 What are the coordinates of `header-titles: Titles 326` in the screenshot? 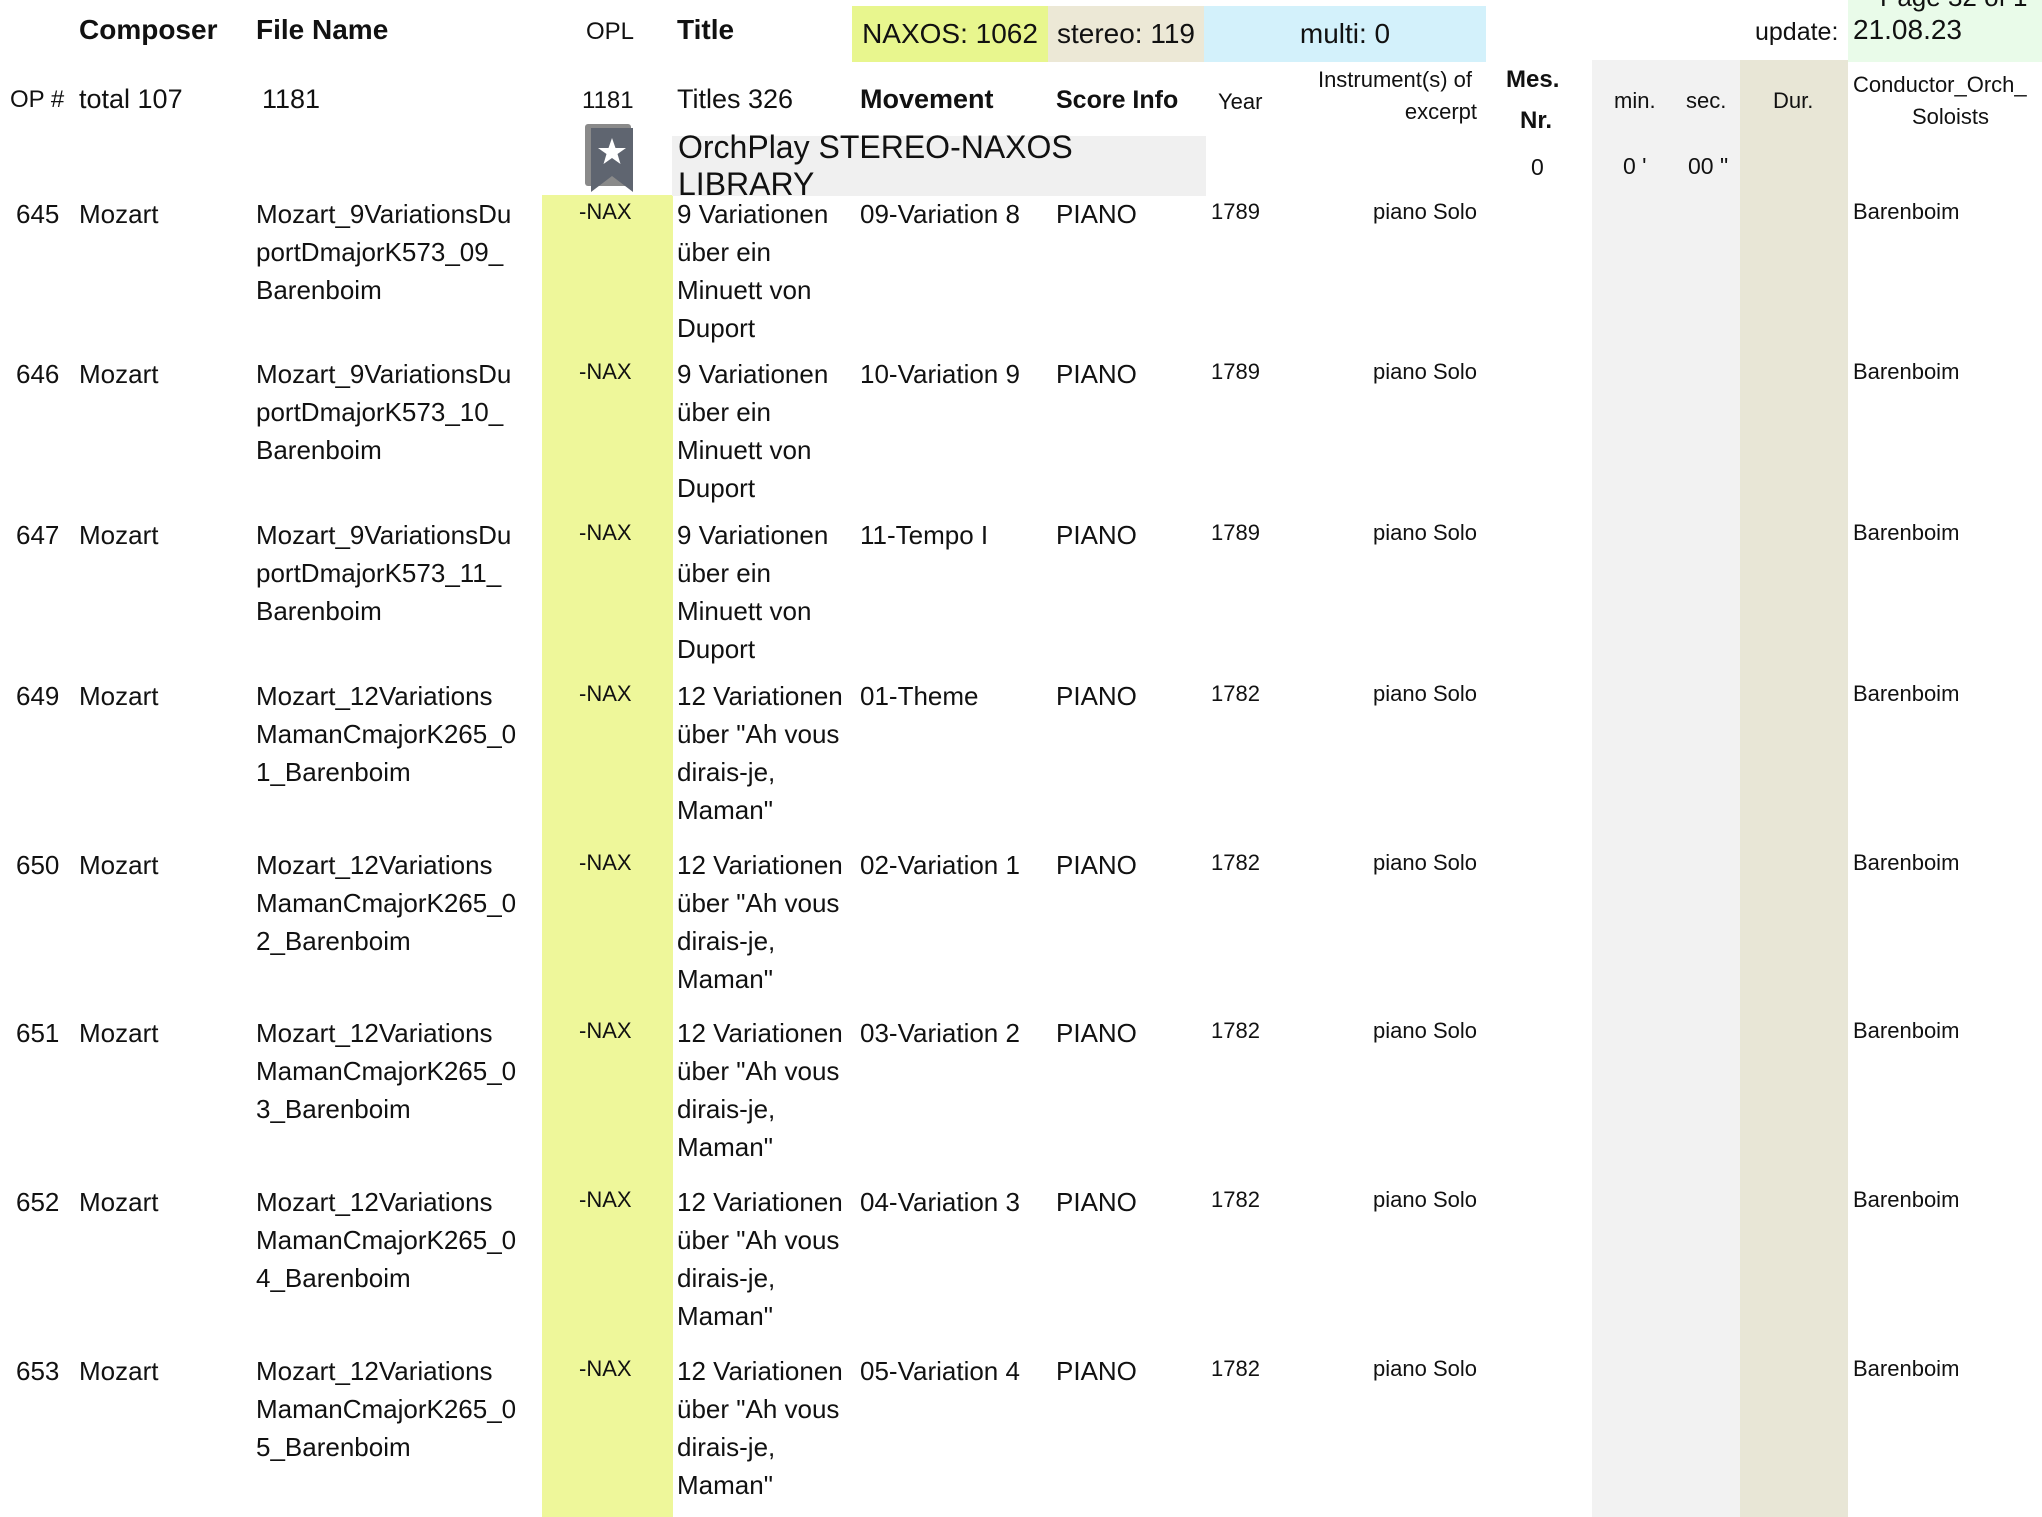 It's located at (735, 99).